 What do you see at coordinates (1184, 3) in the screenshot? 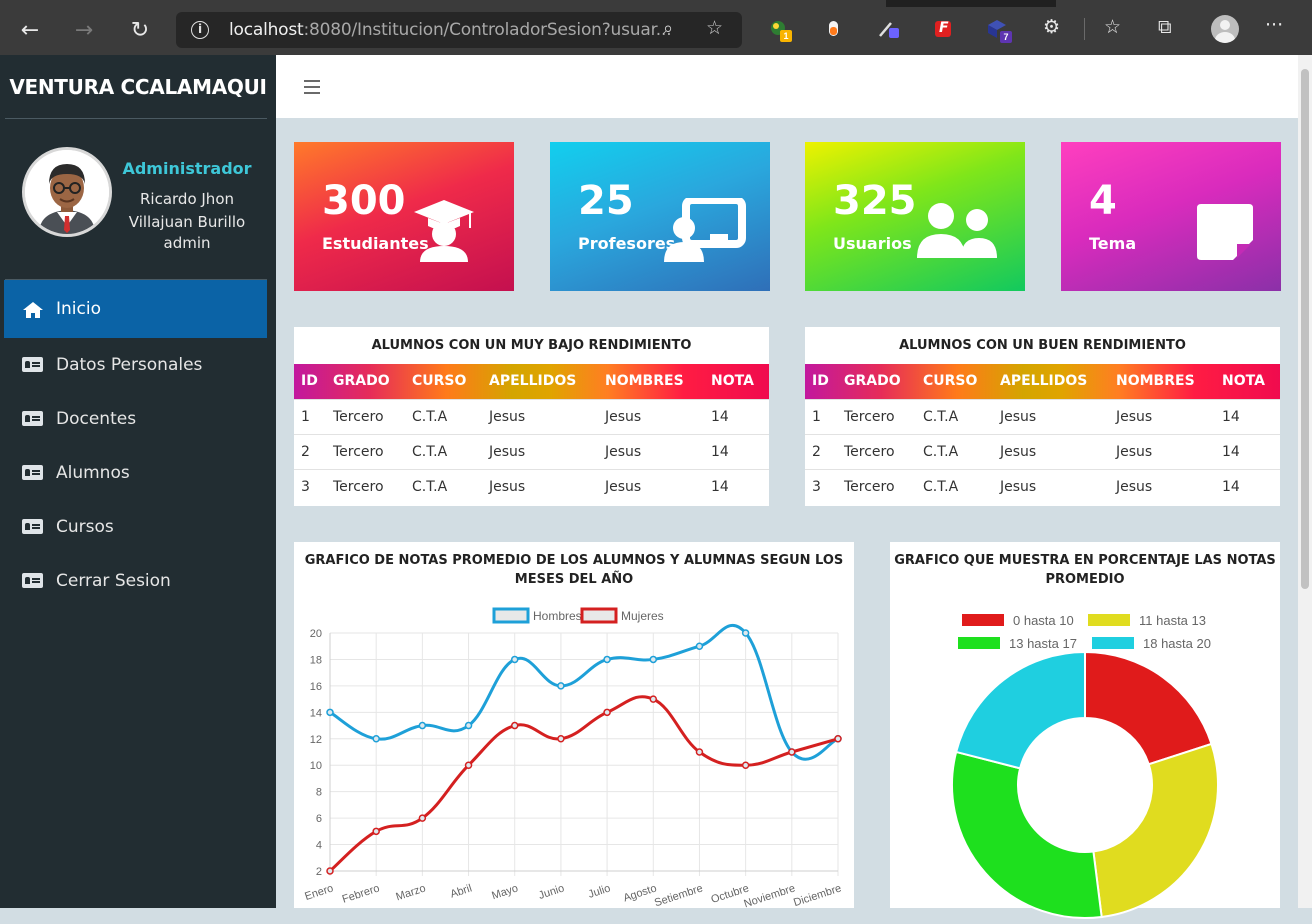
I see `inactive-tab` at bounding box center [1184, 3].